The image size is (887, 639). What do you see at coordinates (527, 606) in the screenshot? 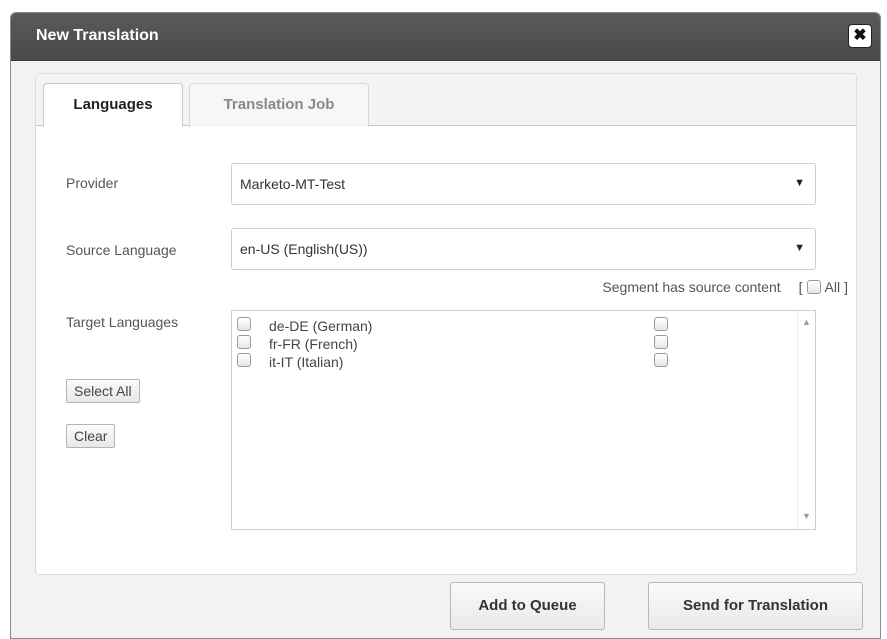
I see `add-to-queue-button: Add to Queue` at bounding box center [527, 606].